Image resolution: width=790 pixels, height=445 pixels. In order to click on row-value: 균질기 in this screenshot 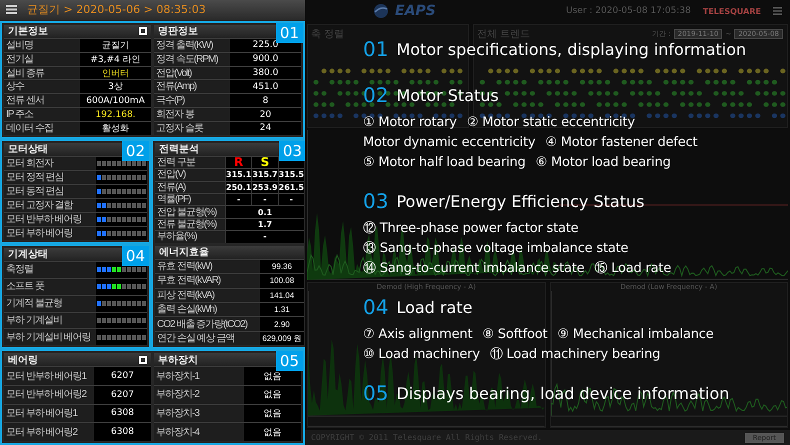, I will do `click(115, 45)`.